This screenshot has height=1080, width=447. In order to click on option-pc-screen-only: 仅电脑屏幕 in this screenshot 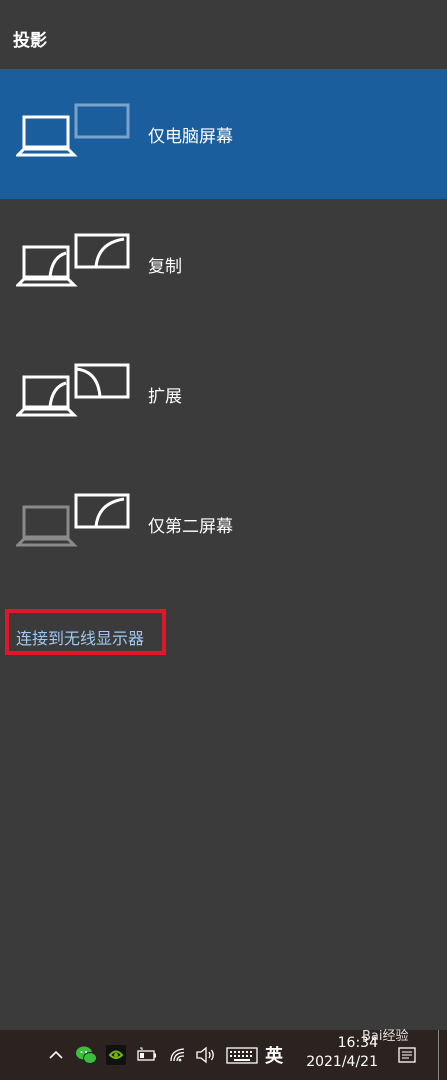, I will do `click(223, 134)`.